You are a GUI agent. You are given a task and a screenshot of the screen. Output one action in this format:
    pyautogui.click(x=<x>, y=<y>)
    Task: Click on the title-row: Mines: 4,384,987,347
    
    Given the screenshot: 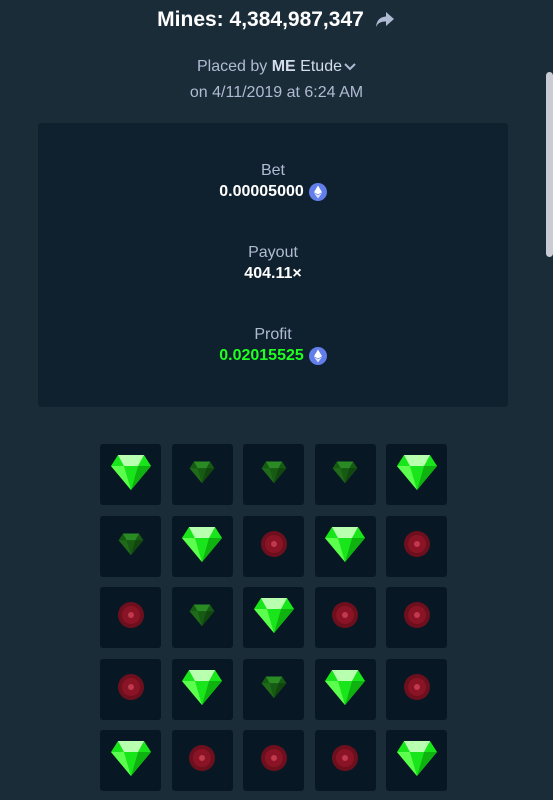 What is the action you would take?
    pyautogui.click(x=276, y=20)
    